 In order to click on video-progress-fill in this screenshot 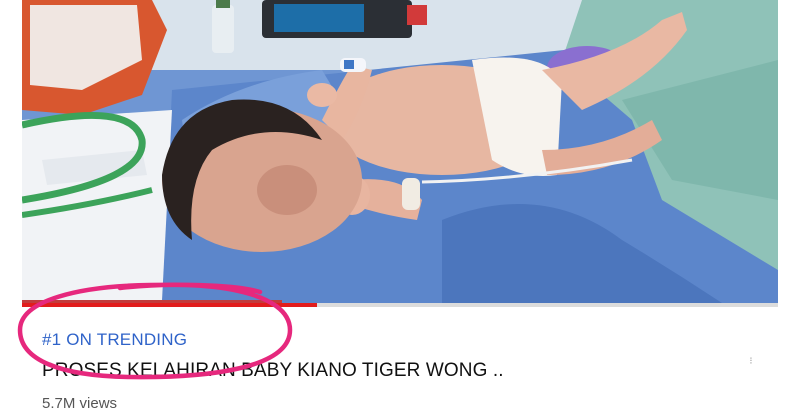, I will do `click(169, 305)`.